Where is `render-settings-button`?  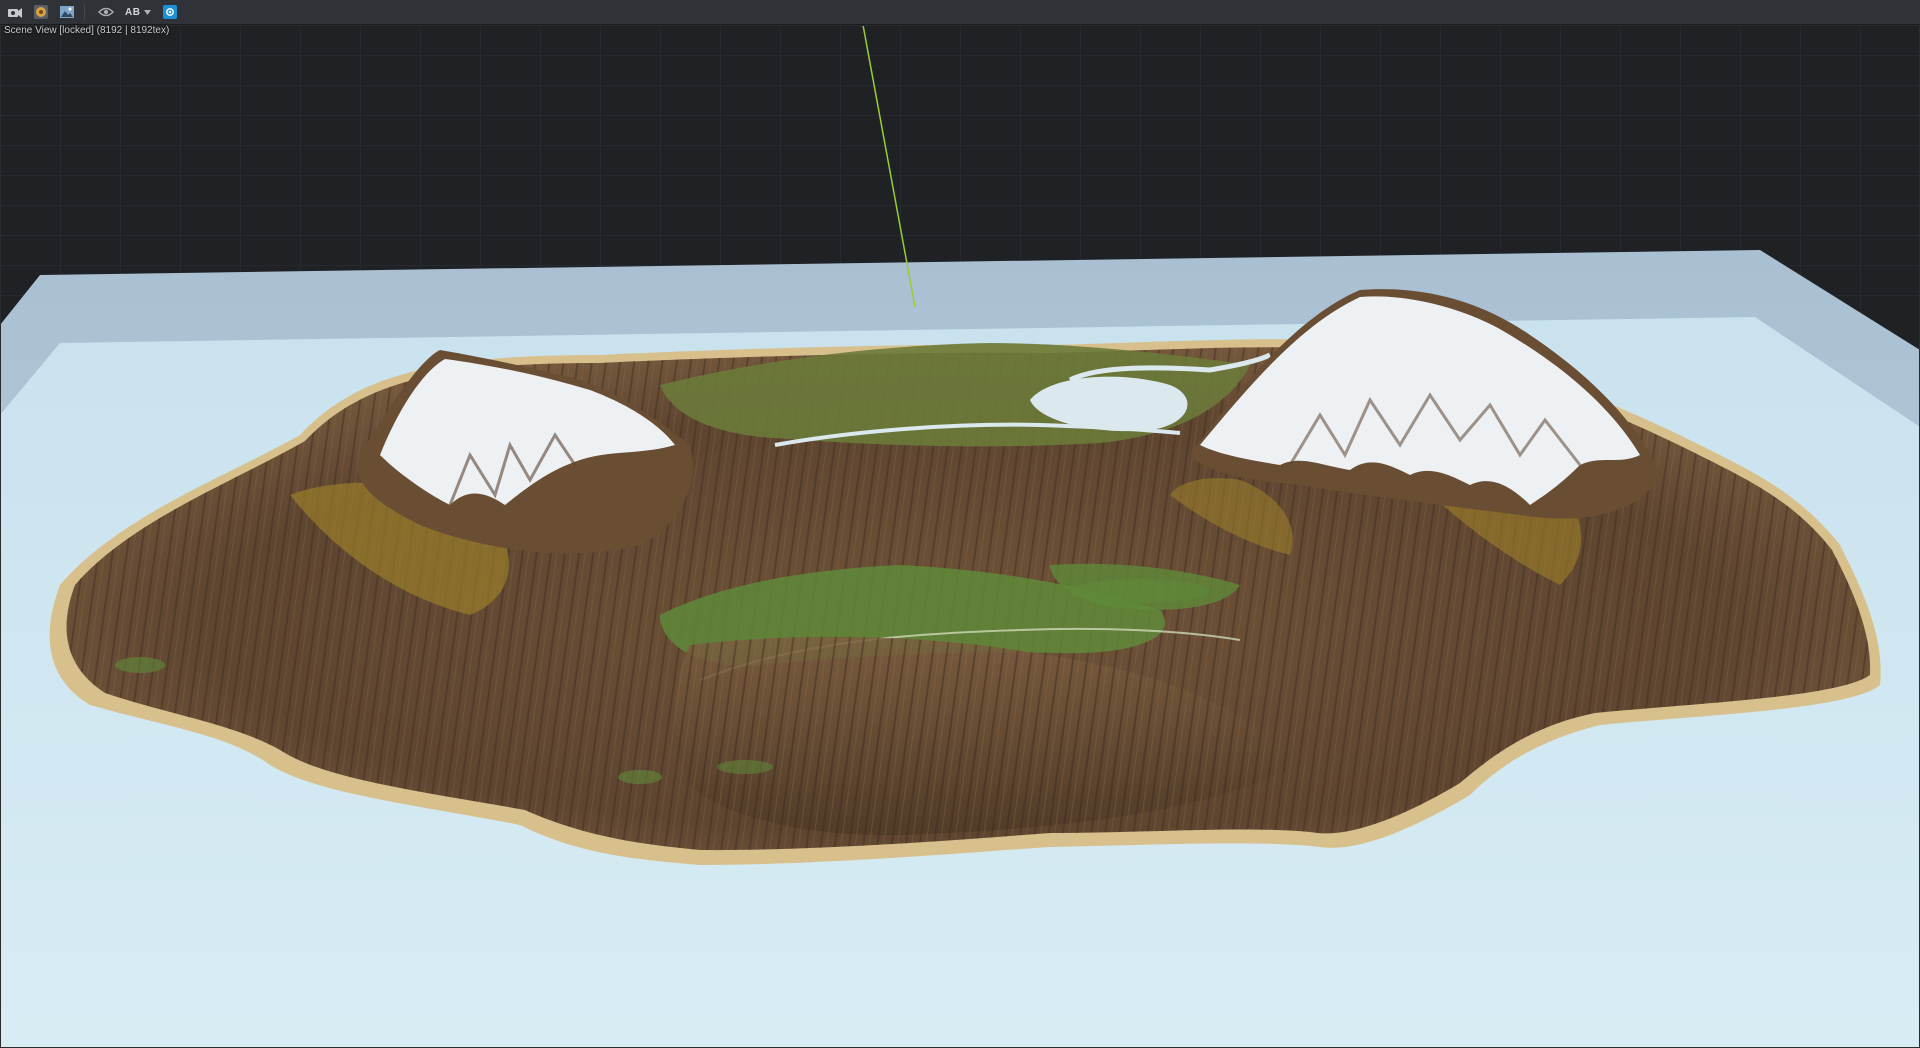
render-settings-button is located at coordinates (41, 12).